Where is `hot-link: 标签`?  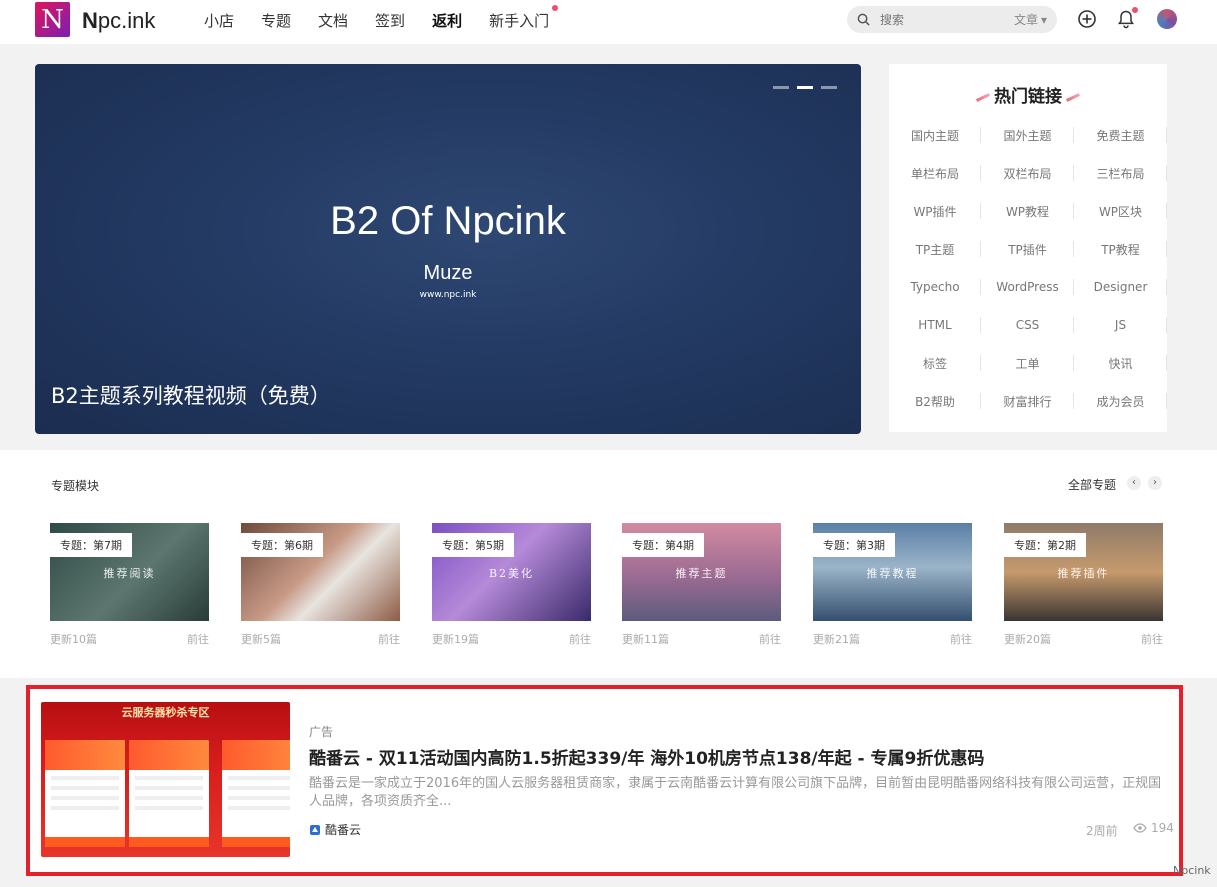 hot-link: 标签 is located at coordinates (935, 363).